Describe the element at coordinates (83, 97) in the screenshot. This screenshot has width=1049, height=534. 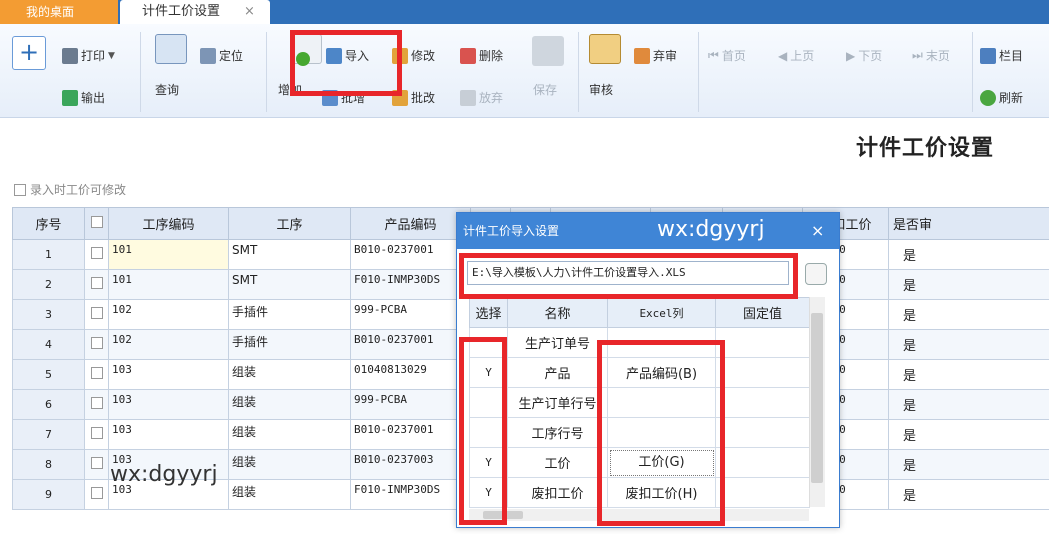
I see `output-button: 输出` at that location.